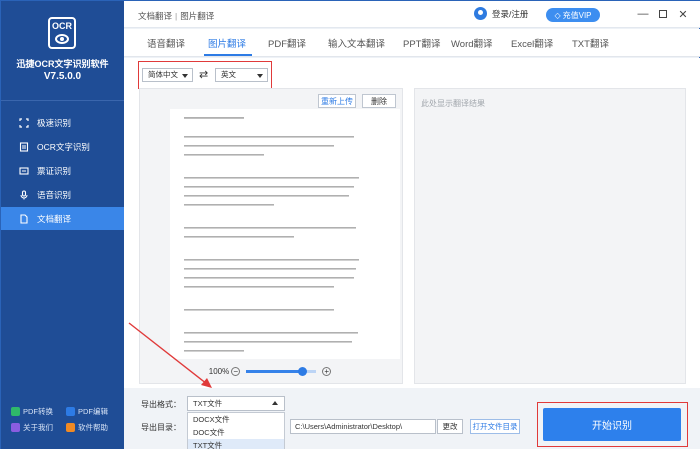 Image resolution: width=700 pixels, height=449 pixels. I want to click on chevron-up-icon, so click(275, 403).